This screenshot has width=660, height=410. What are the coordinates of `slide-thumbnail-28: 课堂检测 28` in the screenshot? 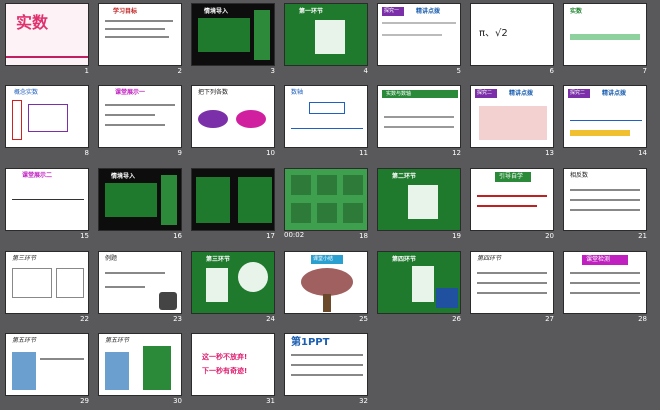 It's located at (605, 287).